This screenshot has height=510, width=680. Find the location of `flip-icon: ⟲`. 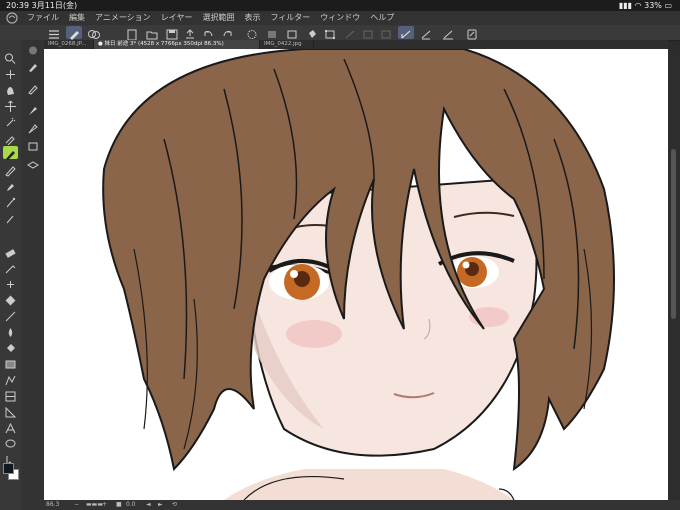

flip-icon: ⟲ is located at coordinates (174, 505).